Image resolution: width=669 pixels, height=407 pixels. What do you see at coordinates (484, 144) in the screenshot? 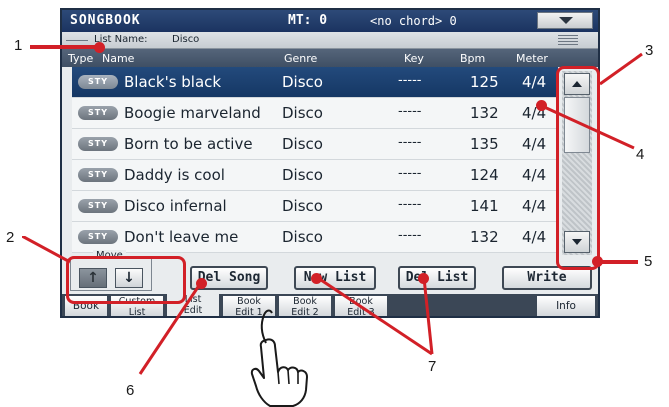
I see `song-bpm: 135` at bounding box center [484, 144].